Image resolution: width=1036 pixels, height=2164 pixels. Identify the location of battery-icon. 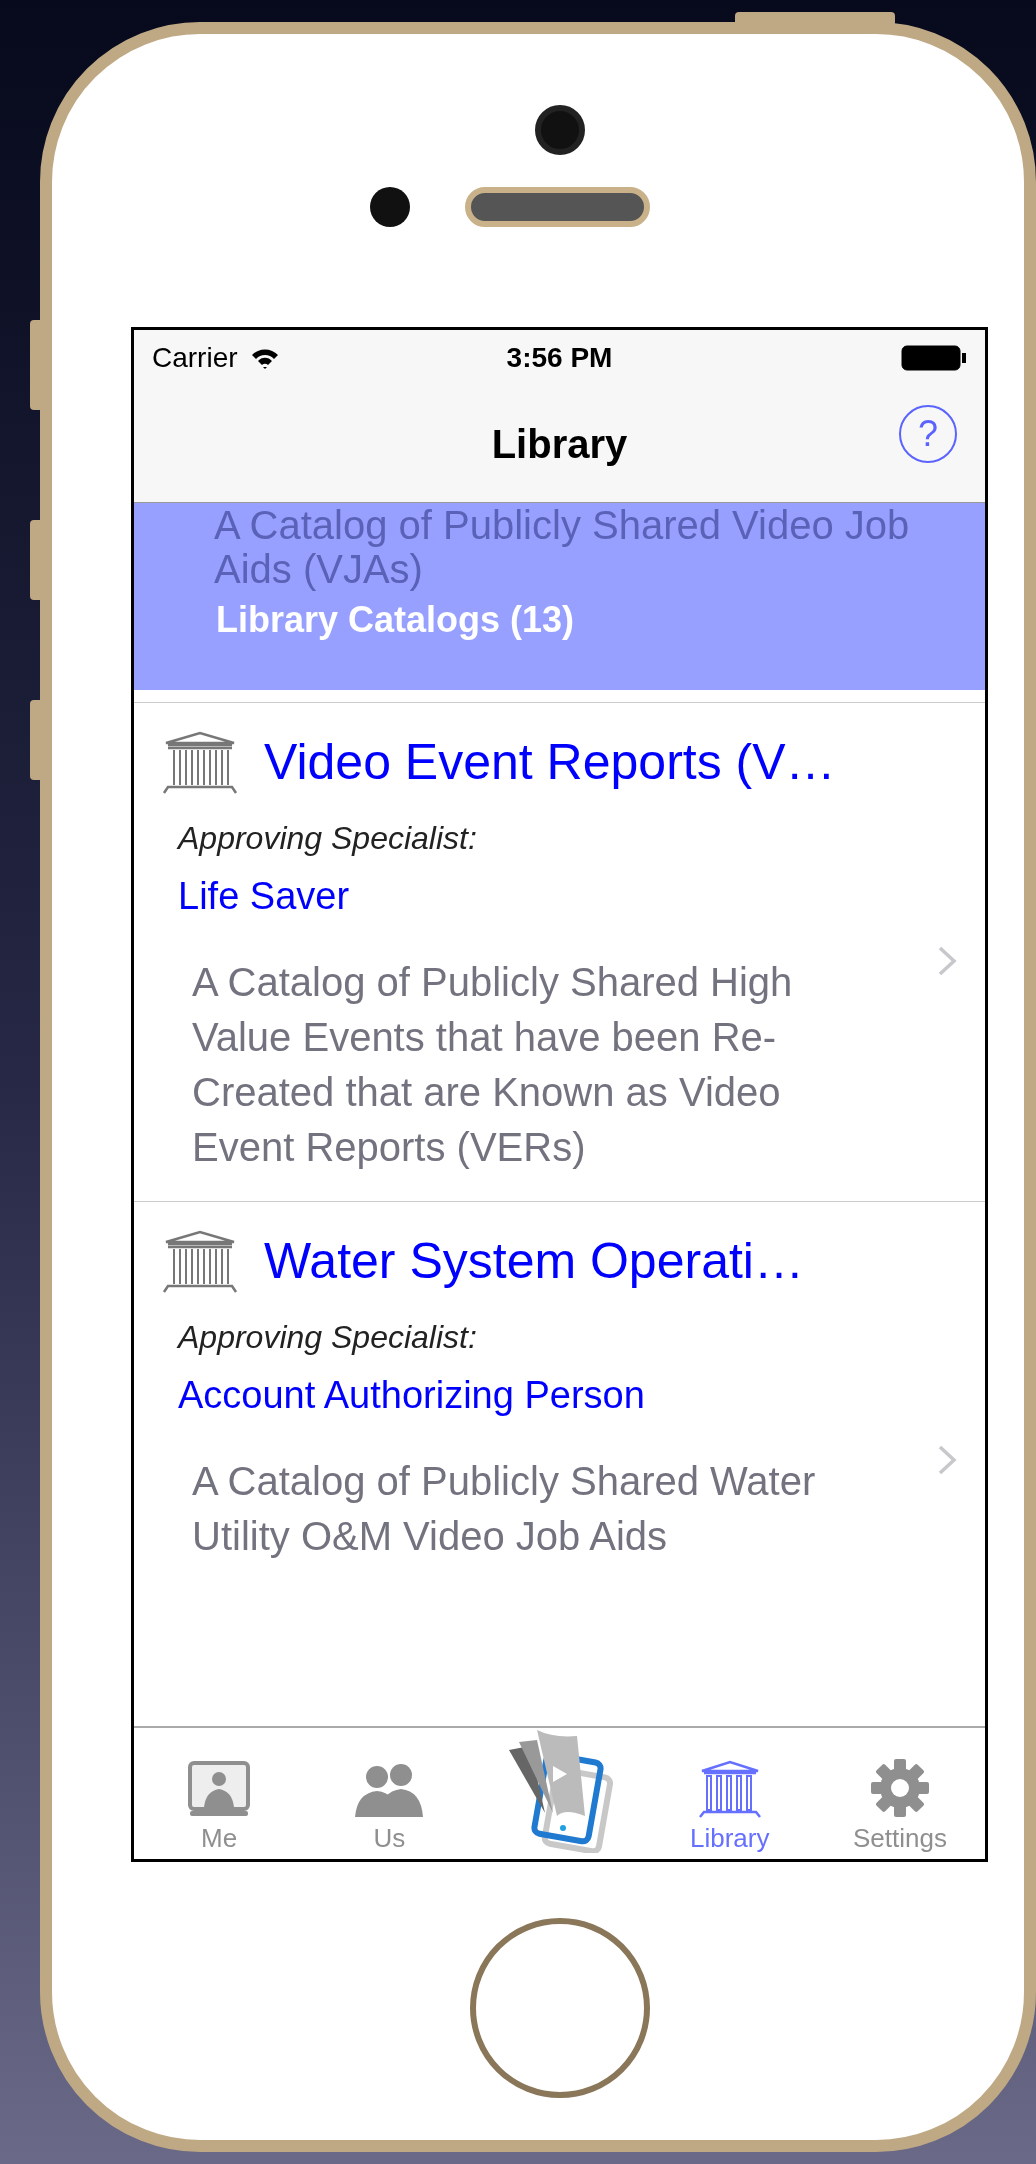
(934, 357).